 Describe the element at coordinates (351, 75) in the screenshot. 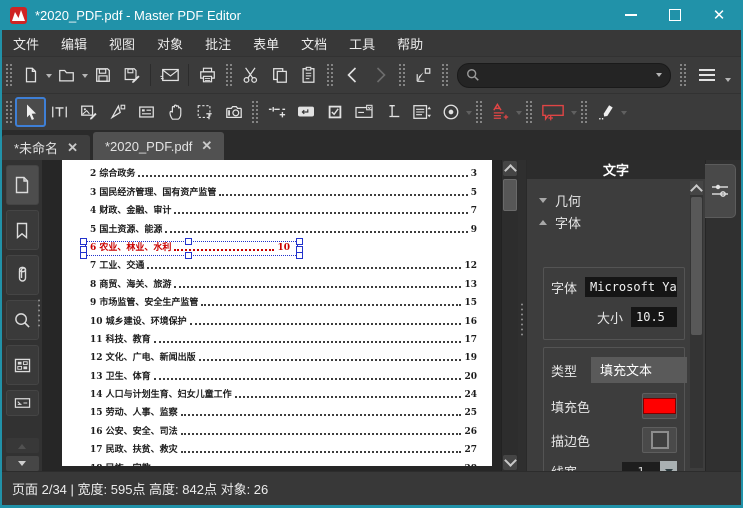

I see `back-button` at that location.